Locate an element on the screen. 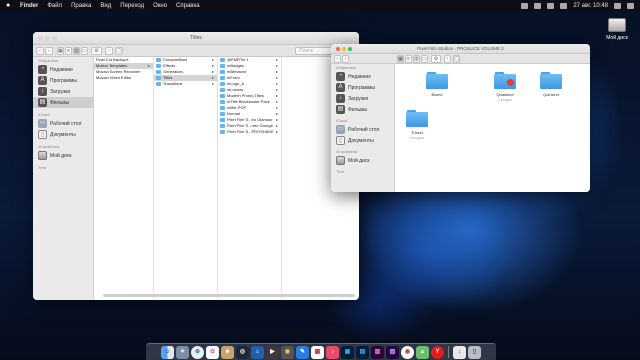 The height and width of the screenshot is (360, 640). trash-icon: ▯ is located at coordinates (474, 352).